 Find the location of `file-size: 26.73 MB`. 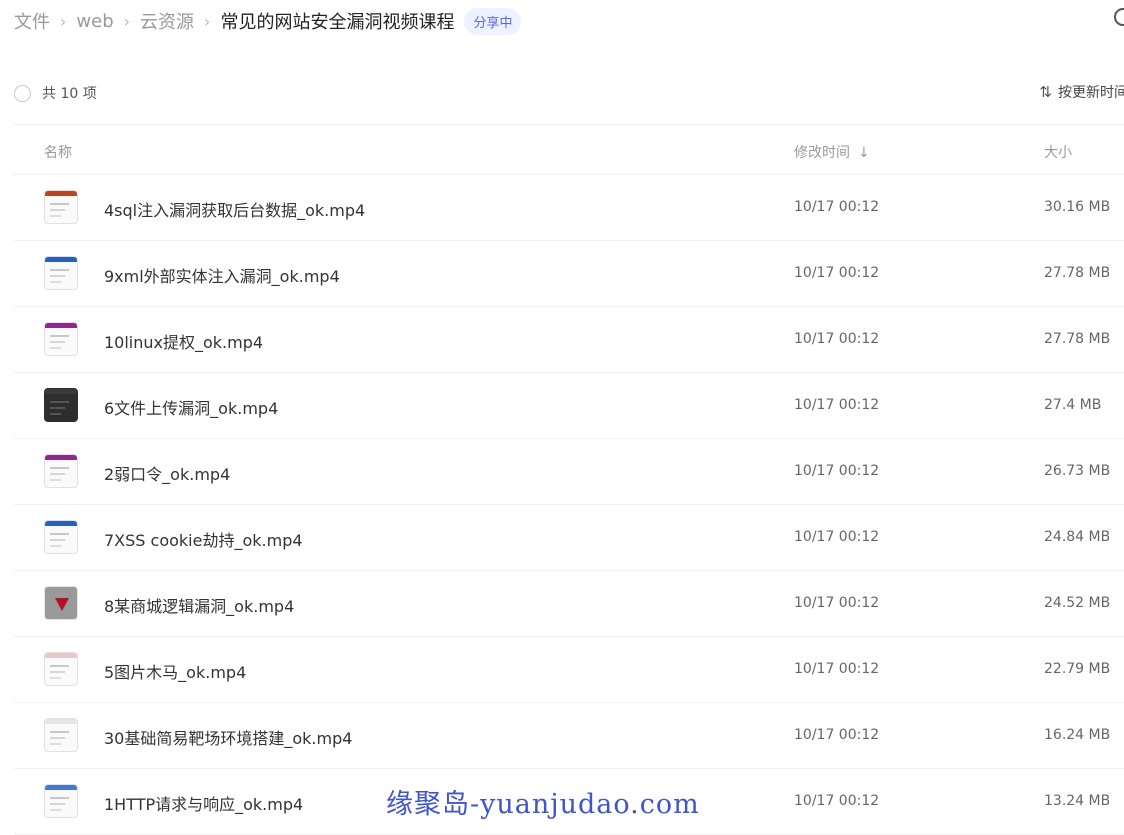

file-size: 26.73 MB is located at coordinates (1077, 471).